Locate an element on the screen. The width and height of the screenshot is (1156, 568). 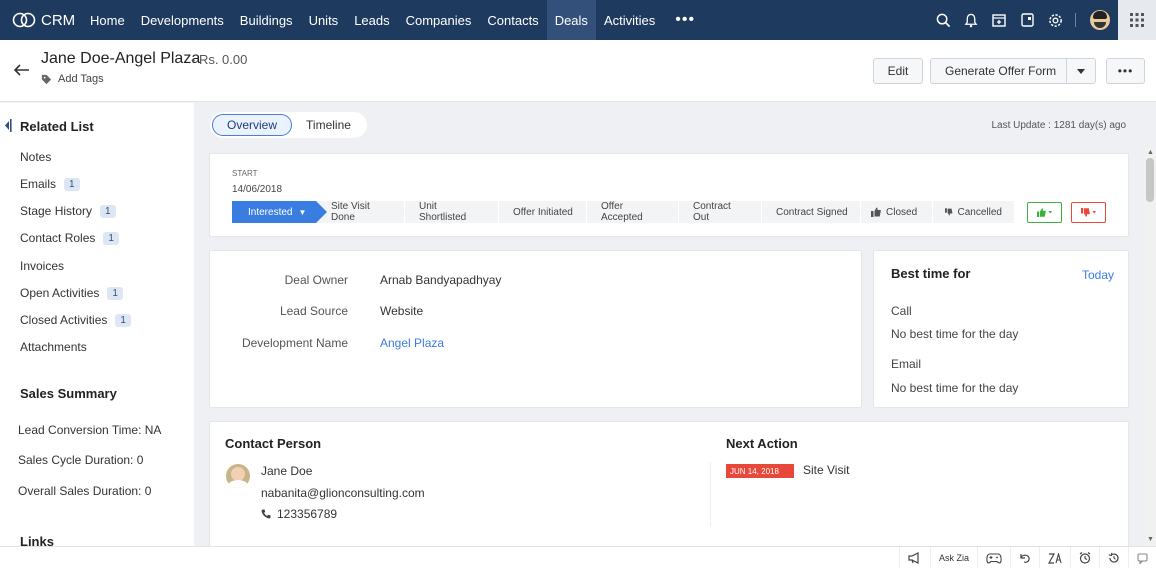
stage-label: Closed is located at coordinates (902, 212).